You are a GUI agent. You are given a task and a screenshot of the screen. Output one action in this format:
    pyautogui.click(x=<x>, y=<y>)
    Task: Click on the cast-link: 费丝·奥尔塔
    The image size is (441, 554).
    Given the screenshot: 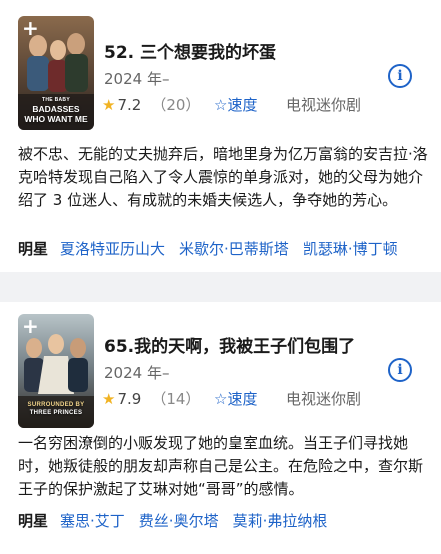 What is the action you would take?
    pyautogui.click(x=179, y=521)
    